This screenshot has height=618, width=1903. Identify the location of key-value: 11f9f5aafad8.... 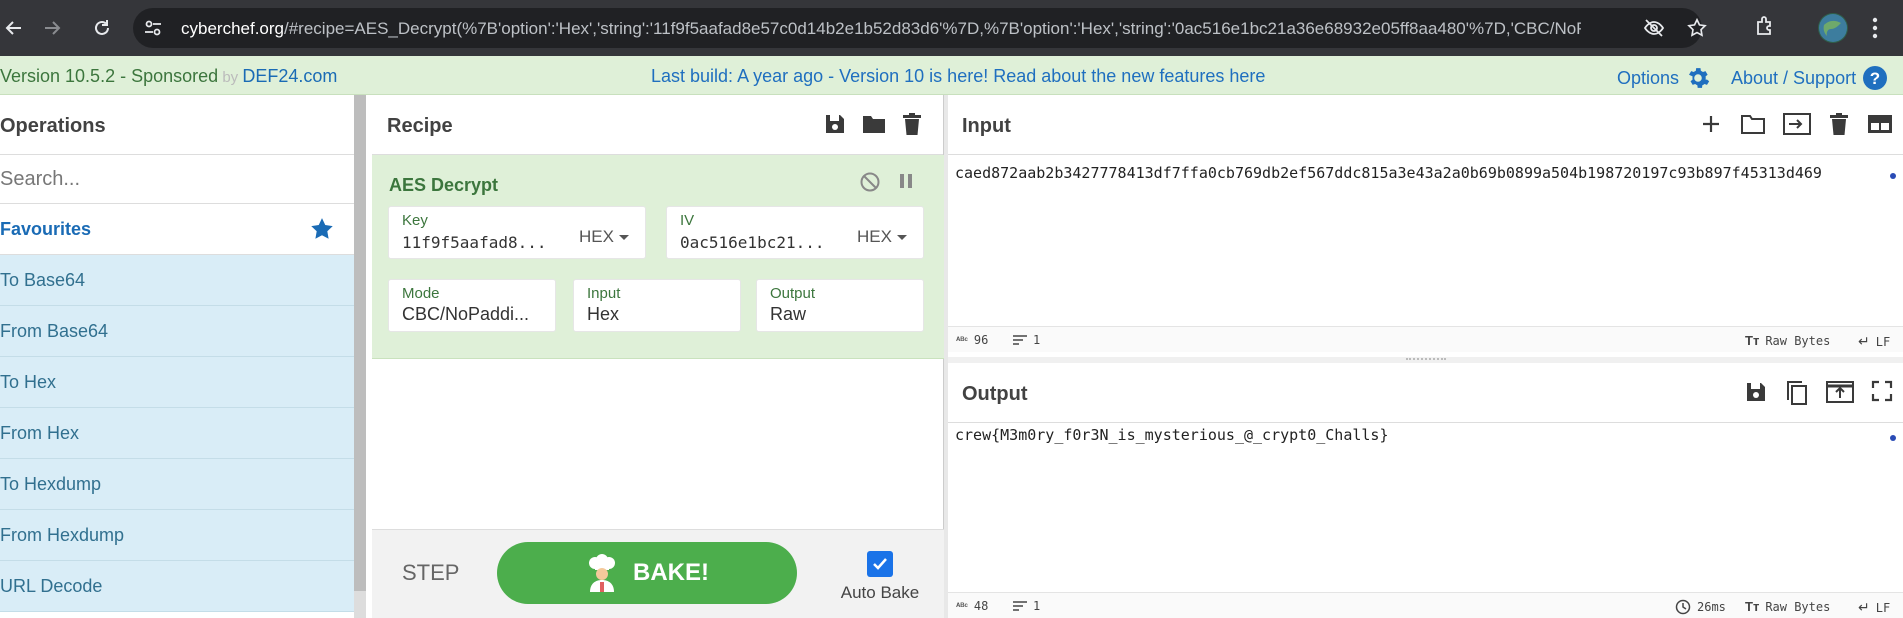
(477, 242).